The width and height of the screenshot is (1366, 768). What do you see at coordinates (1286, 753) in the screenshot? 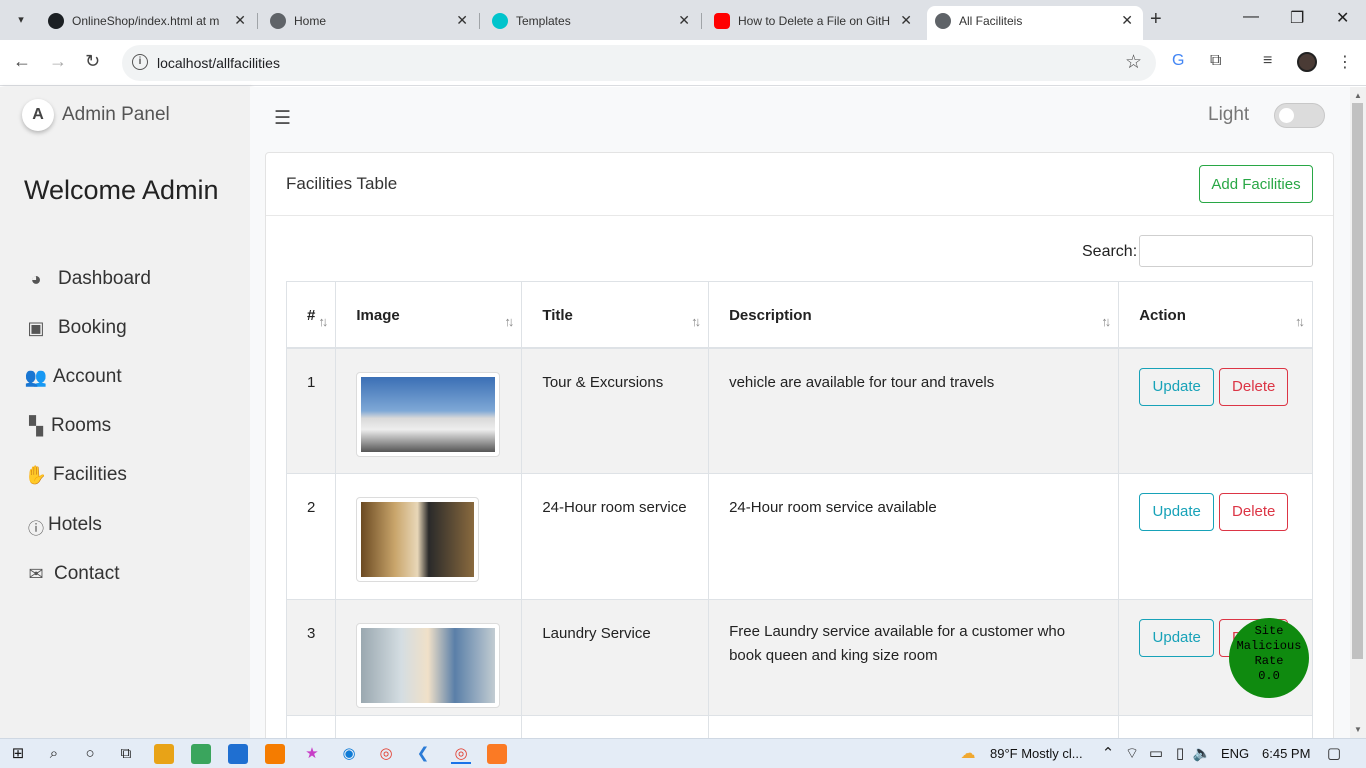
I see `clock: 6:45 PM` at bounding box center [1286, 753].